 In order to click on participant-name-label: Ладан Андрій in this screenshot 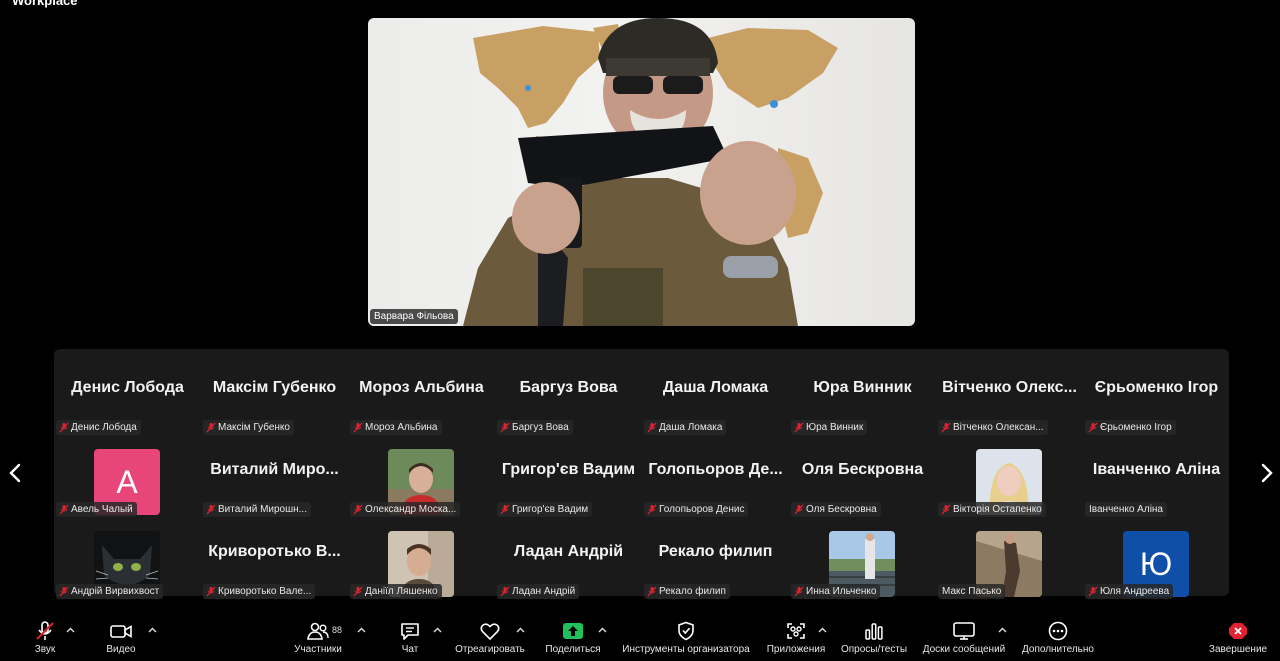, I will do `click(538, 591)`.